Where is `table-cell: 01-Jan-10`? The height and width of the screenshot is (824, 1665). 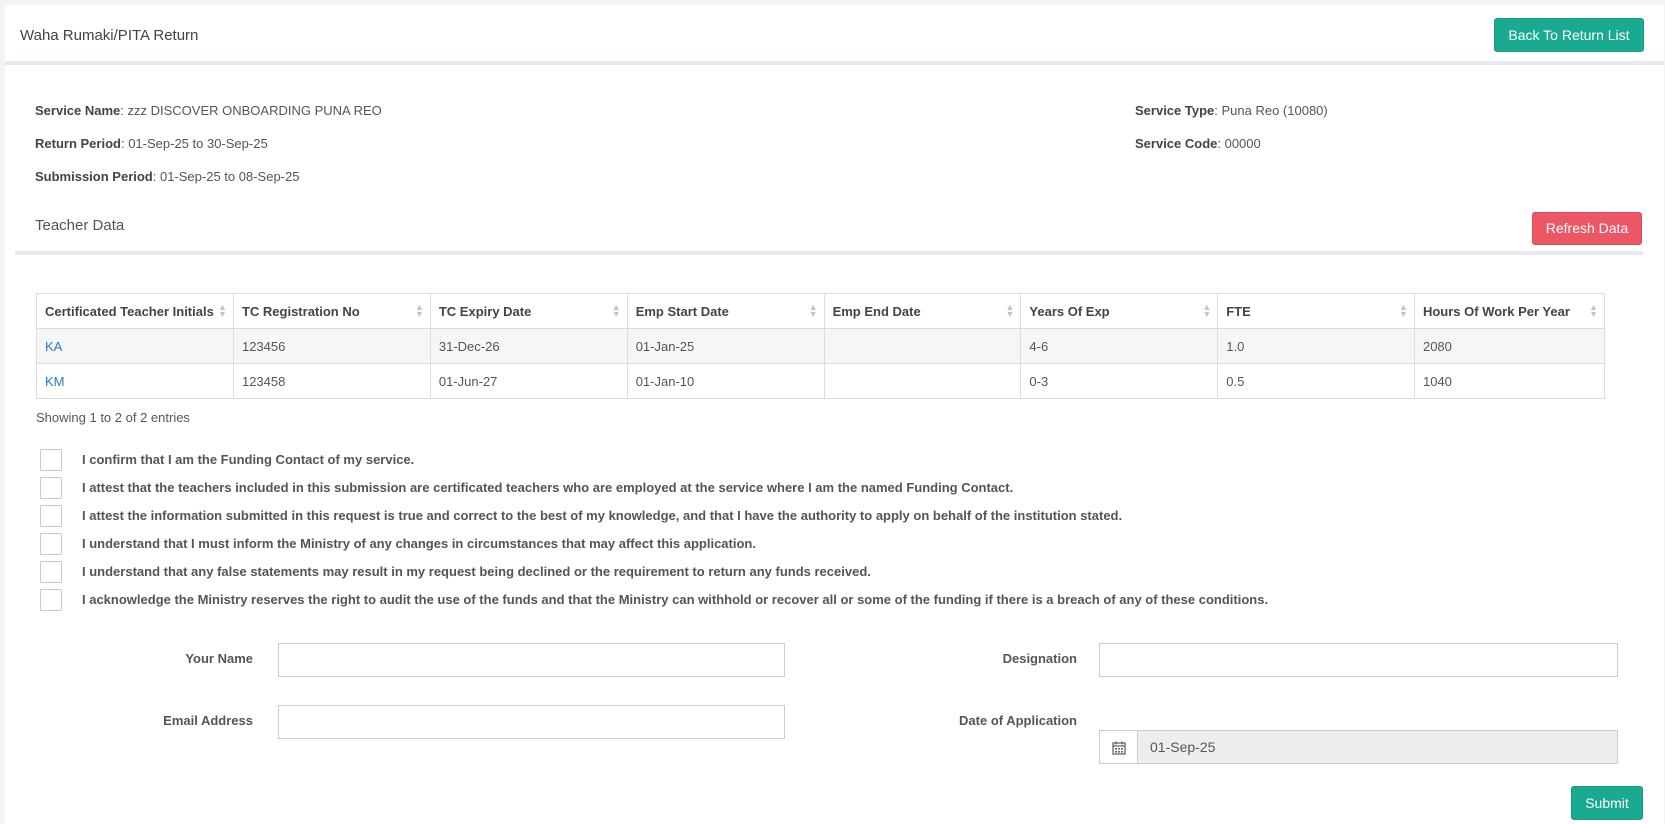
table-cell: 01-Jan-10 is located at coordinates (725, 381).